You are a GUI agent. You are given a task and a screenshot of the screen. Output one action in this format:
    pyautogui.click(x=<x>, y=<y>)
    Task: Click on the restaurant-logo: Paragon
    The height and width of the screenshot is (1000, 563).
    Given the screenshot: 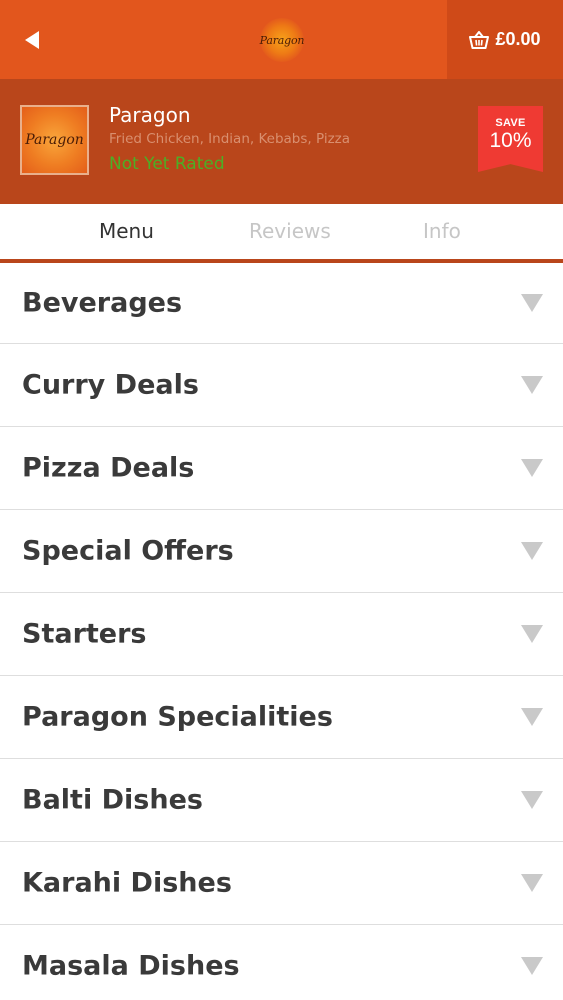 What is the action you would take?
    pyautogui.click(x=54, y=140)
    